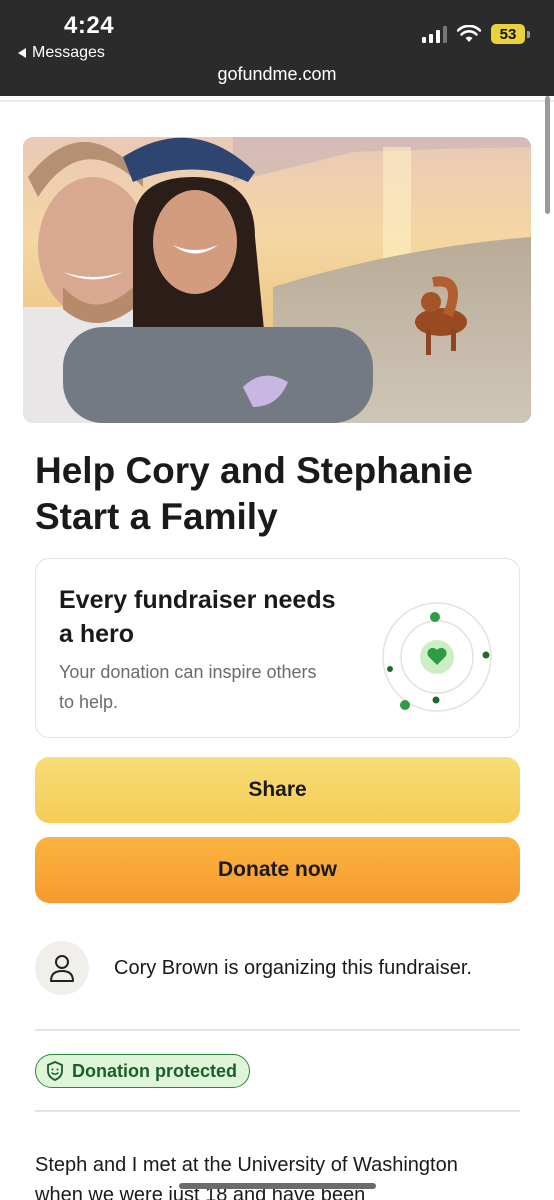 Image resolution: width=554 pixels, height=1200 pixels. What do you see at coordinates (188, 672) in the screenshot?
I see `hero-card-body-line-1: Your donation can inspire others` at bounding box center [188, 672].